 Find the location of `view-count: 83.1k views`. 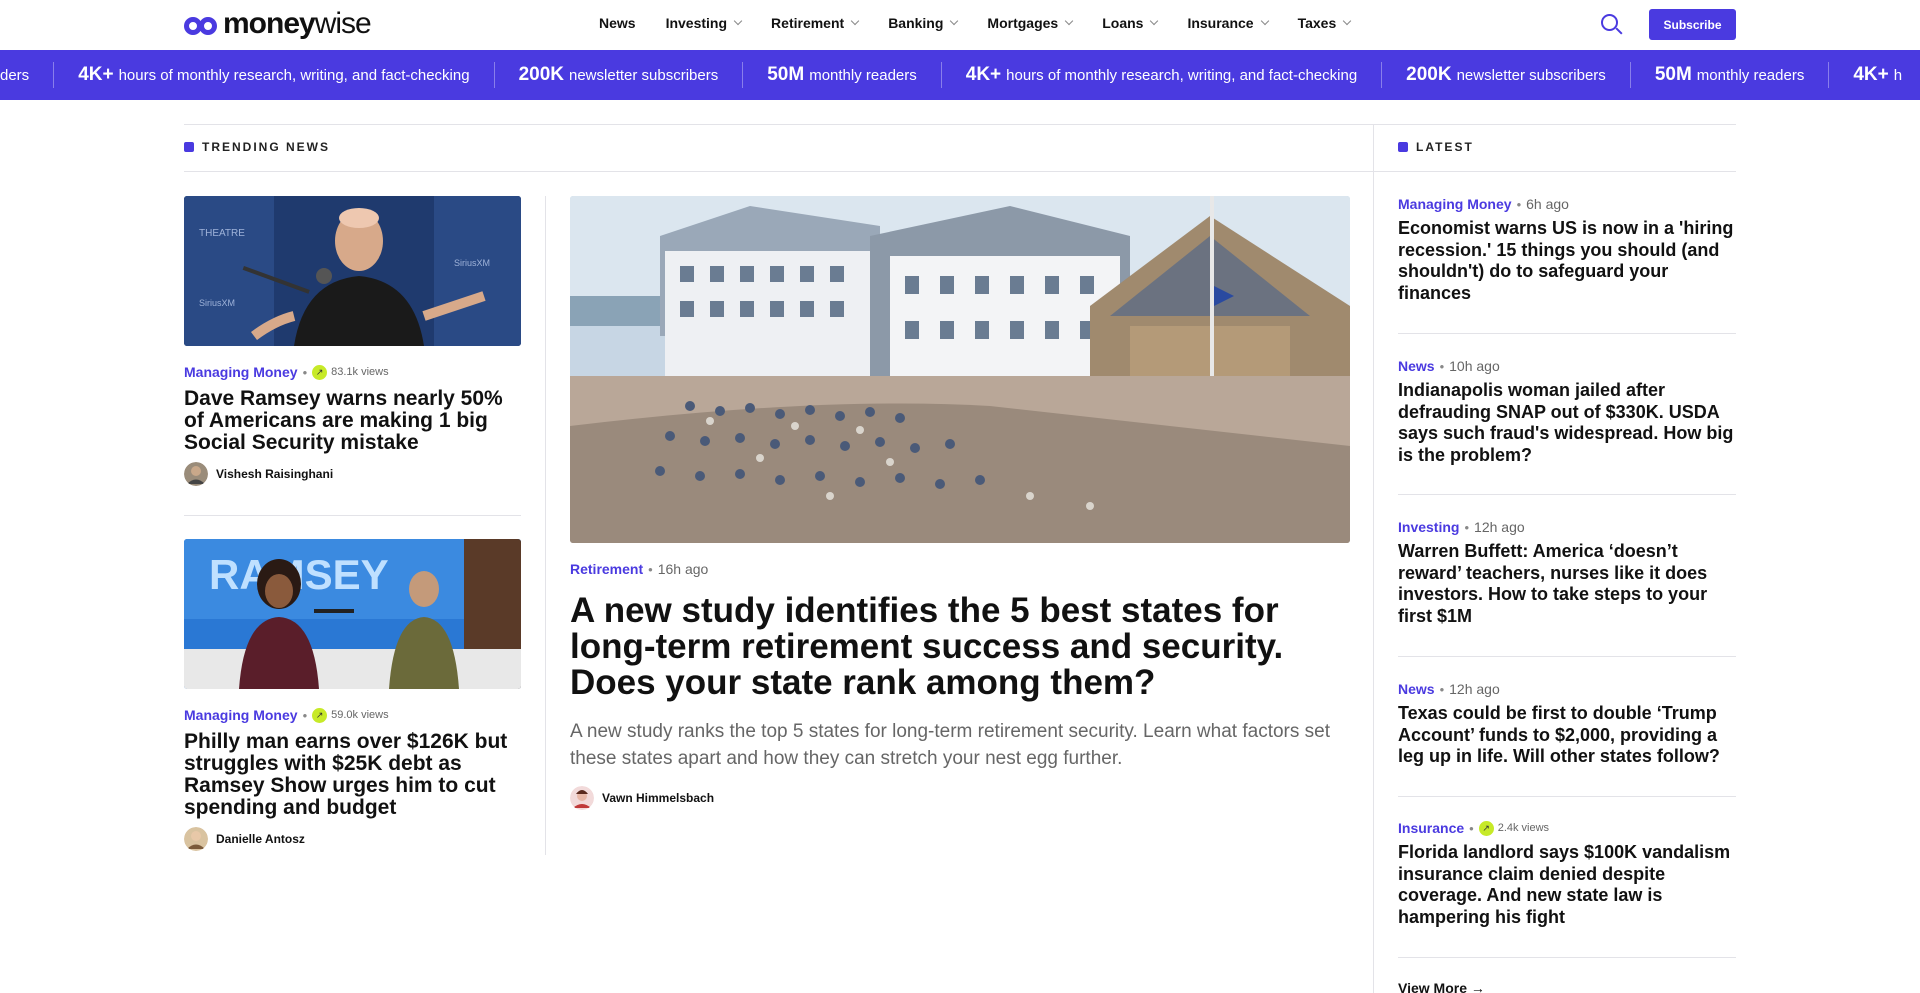

view-count: 83.1k views is located at coordinates (360, 372).